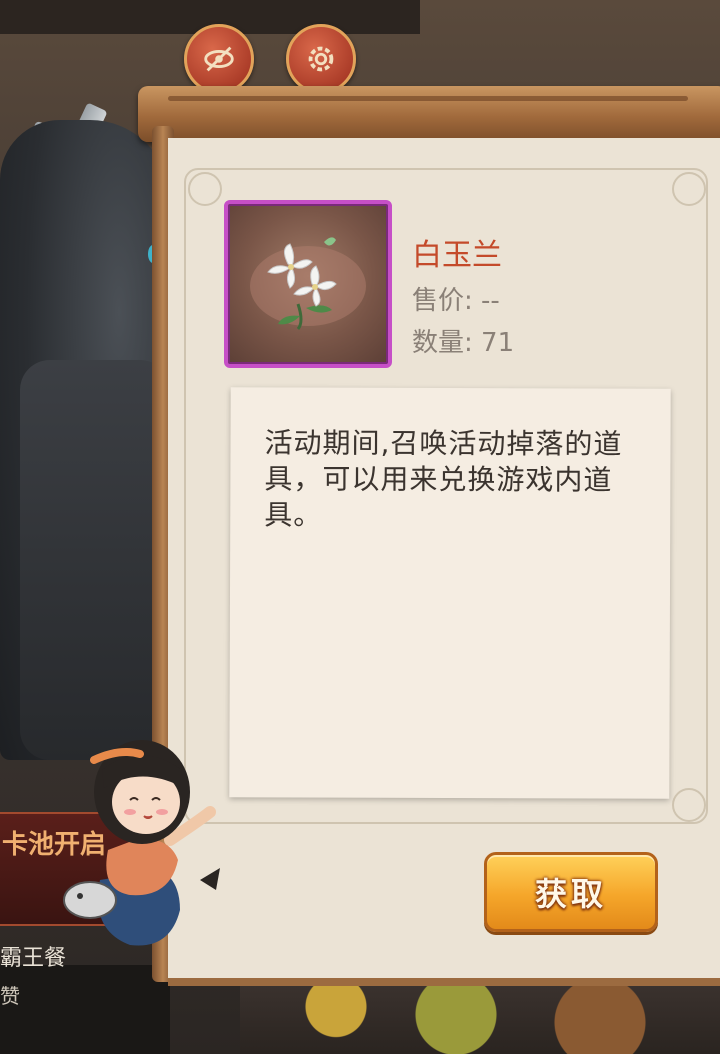 The height and width of the screenshot is (1054, 720). What do you see at coordinates (95, 560) in the screenshot?
I see `character-robe` at bounding box center [95, 560].